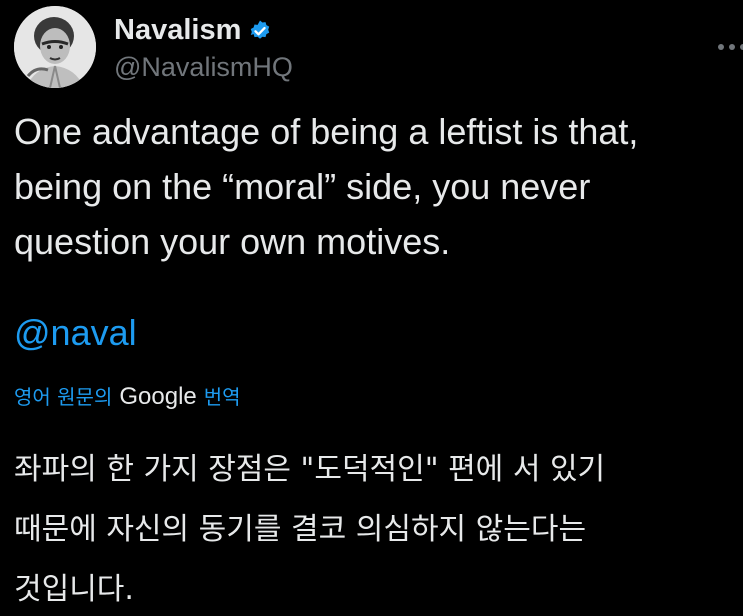 Image resolution: width=743 pixels, height=616 pixels. What do you see at coordinates (203, 67) in the screenshot?
I see `author-handle: @NavalismHQ` at bounding box center [203, 67].